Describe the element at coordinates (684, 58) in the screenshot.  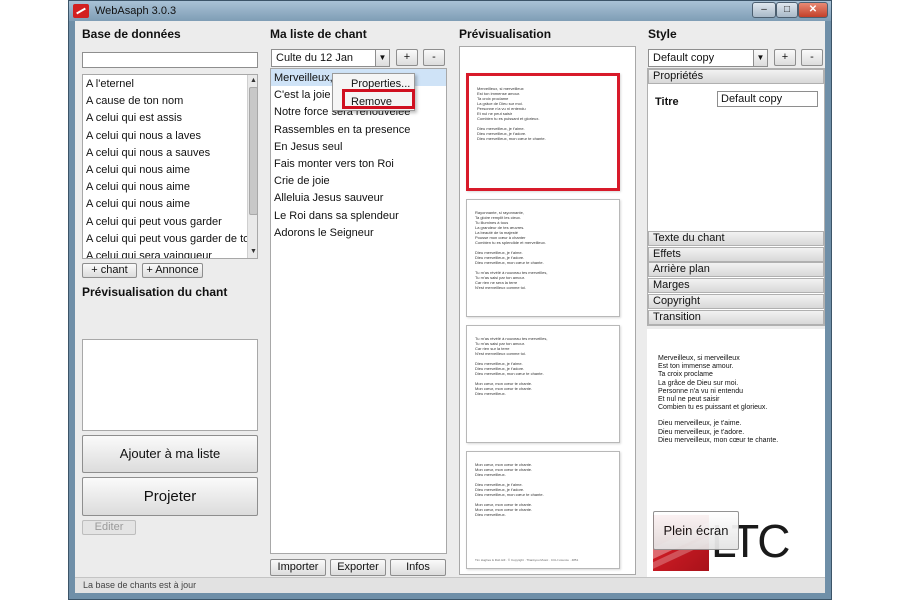
I see `style-select-value: Default copy` at that location.